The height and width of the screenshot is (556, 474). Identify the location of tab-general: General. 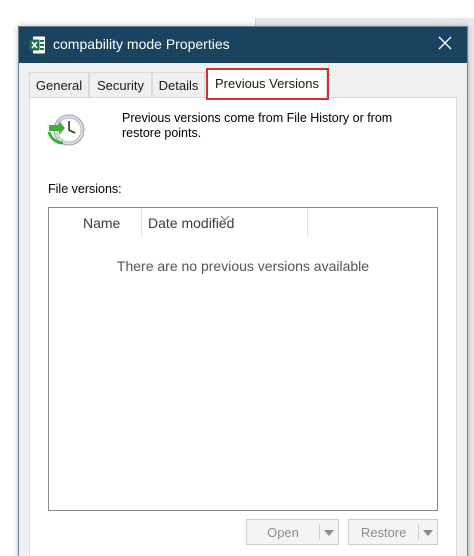
(59, 84).